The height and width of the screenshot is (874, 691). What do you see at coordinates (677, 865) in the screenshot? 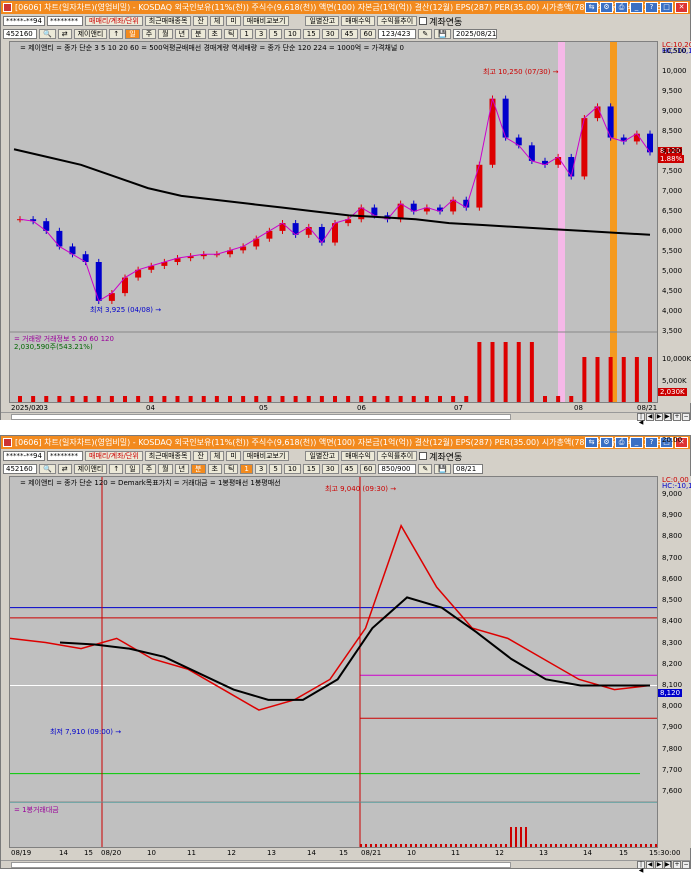
I see `zoom-in-icon: +` at bounding box center [677, 865].